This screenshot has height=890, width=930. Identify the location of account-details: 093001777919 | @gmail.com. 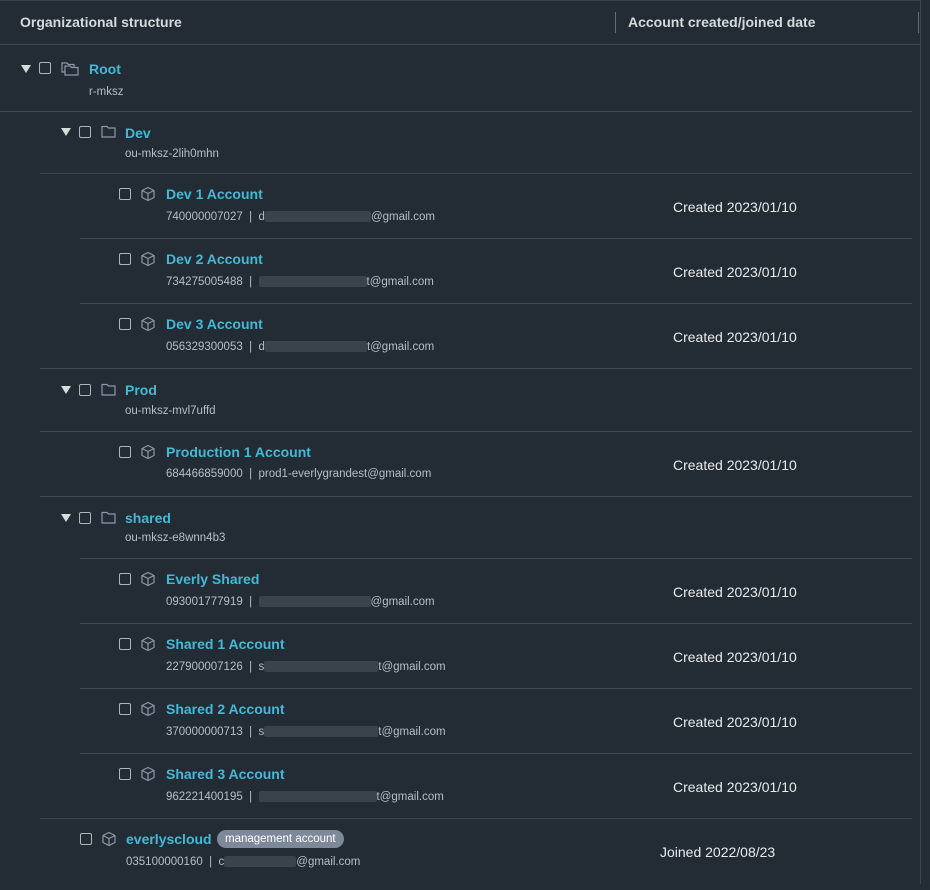
(300, 602).